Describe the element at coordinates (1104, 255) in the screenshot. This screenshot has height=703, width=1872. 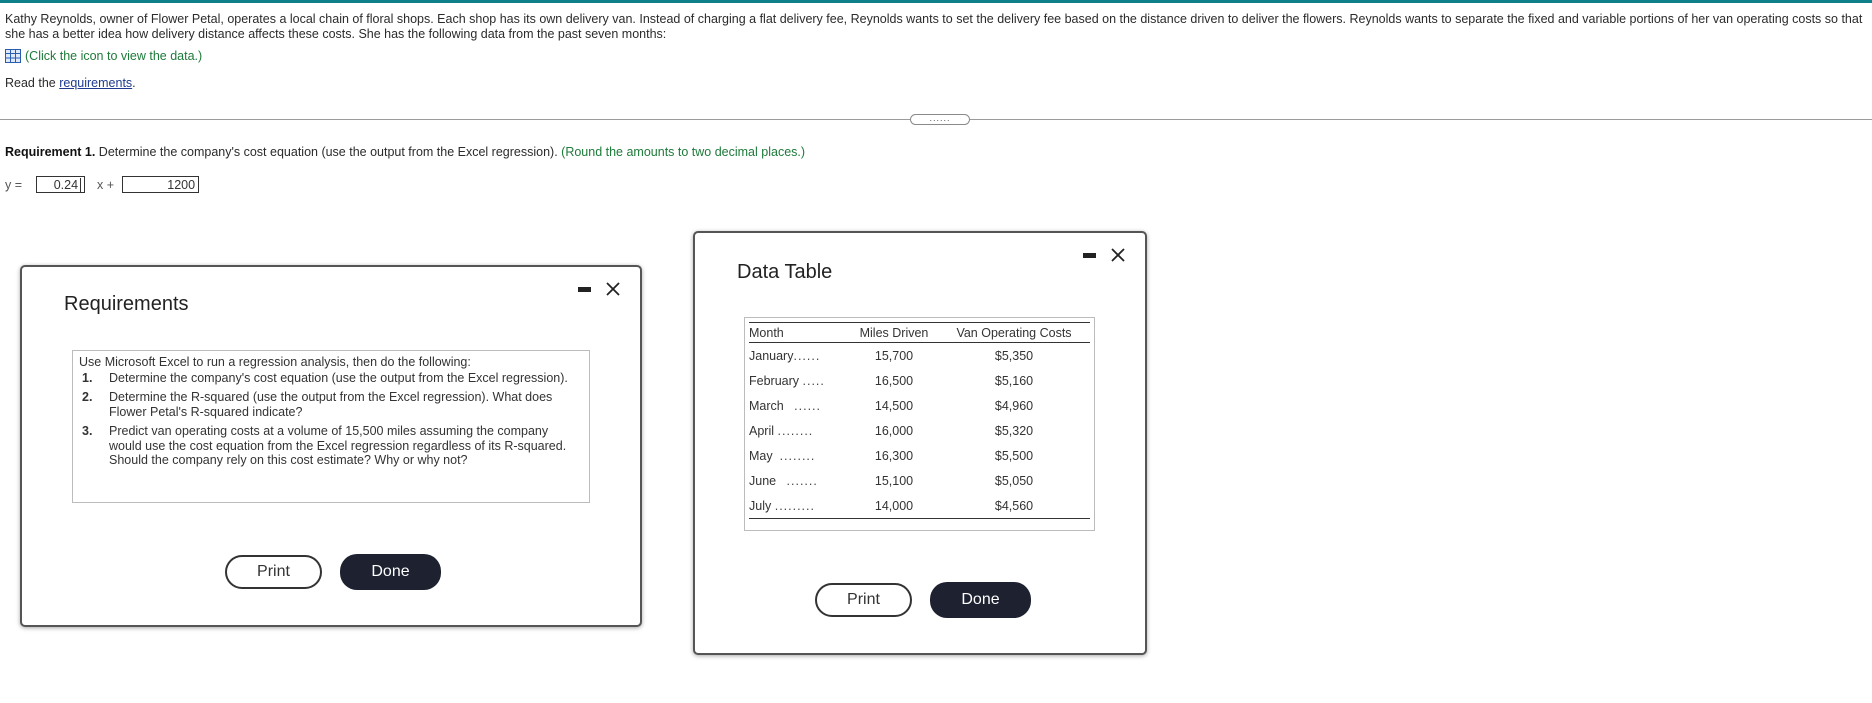
I see `data-table-window-controls` at that location.